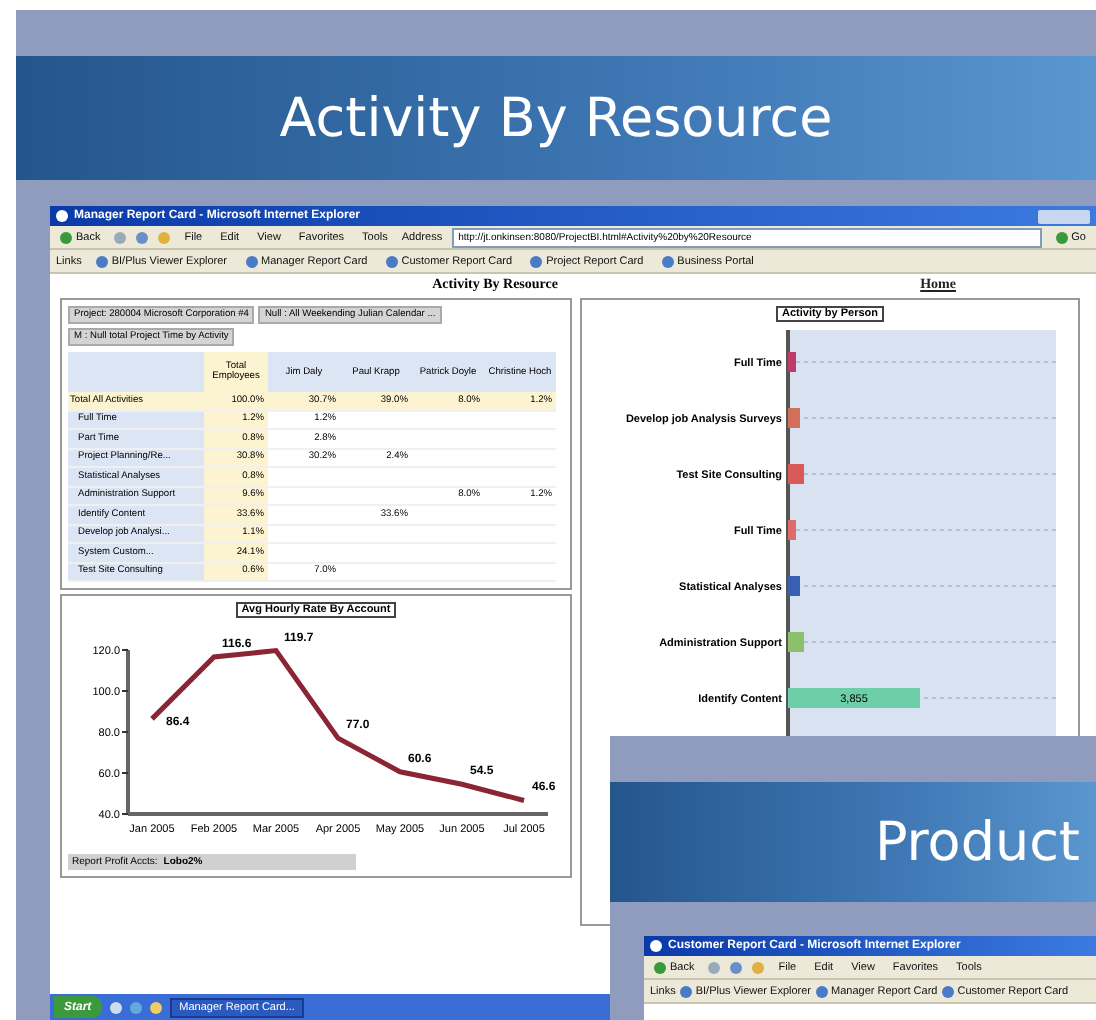 This screenshot has width=1096, height=1020. I want to click on header-cell, so click(136, 372).